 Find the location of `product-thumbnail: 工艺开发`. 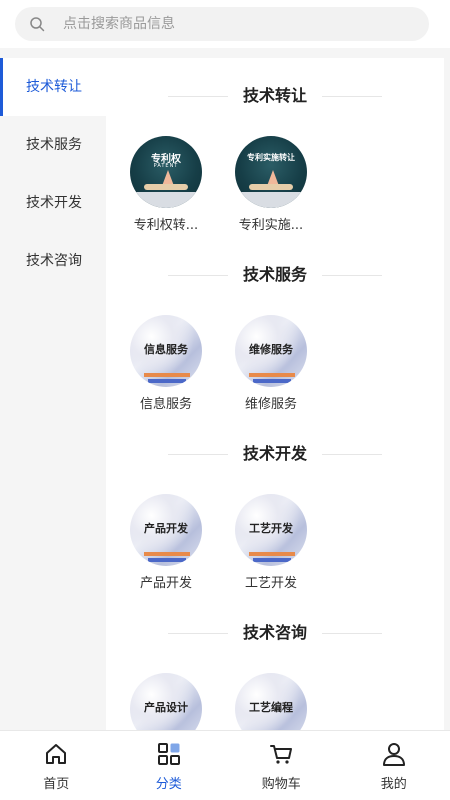

product-thumbnail: 工艺开发 is located at coordinates (271, 530).